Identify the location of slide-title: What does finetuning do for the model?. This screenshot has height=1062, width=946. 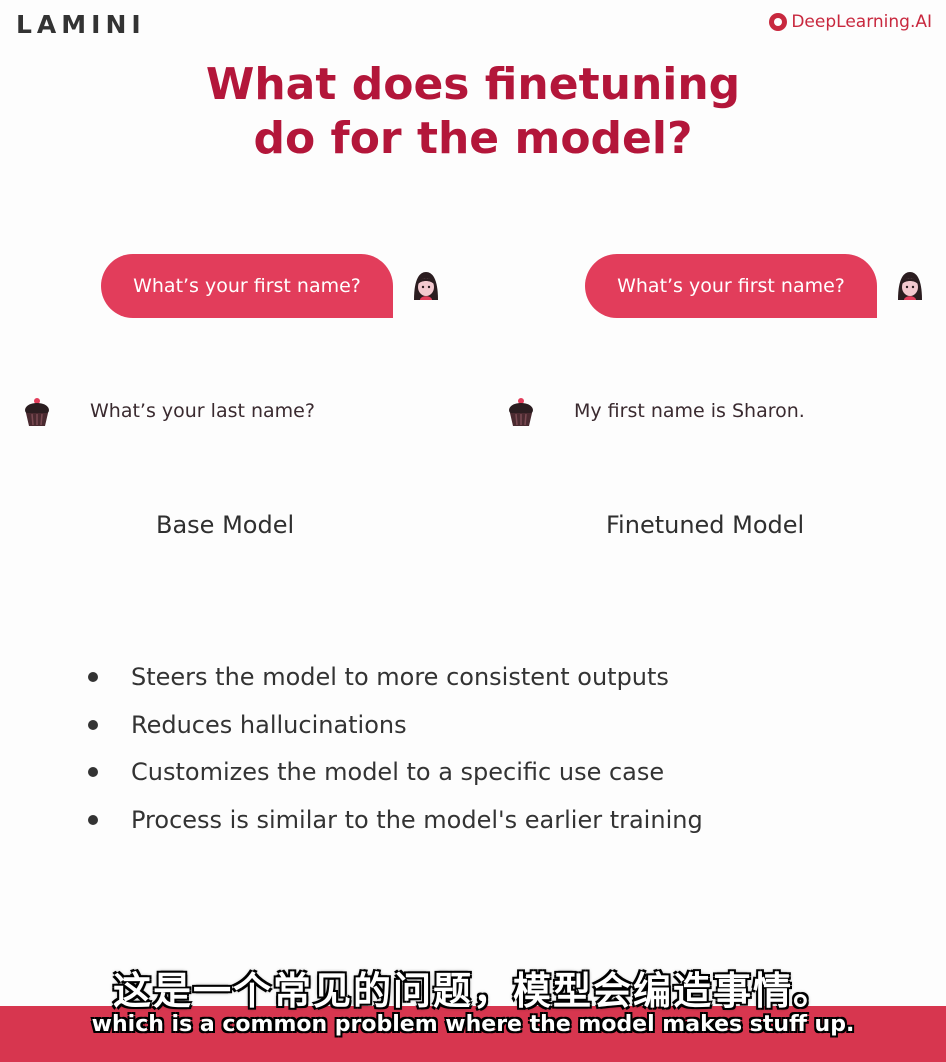
(473, 112).